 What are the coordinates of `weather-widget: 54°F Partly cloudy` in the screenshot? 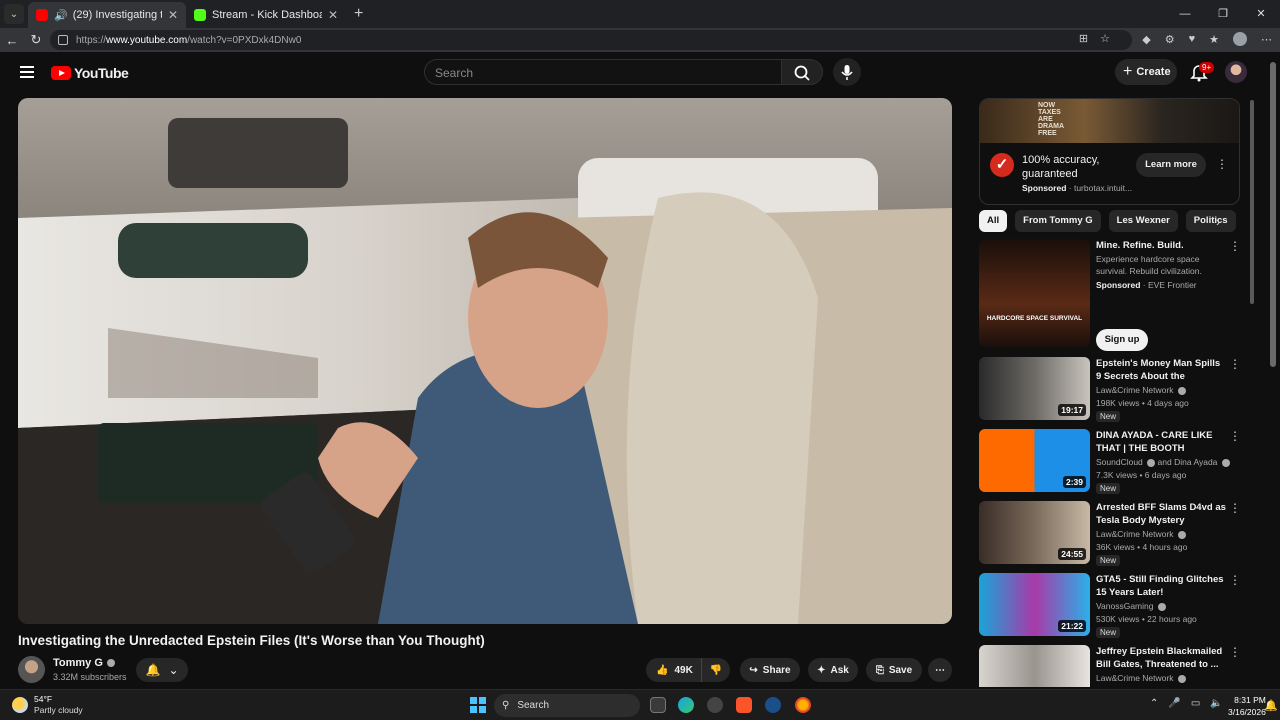 It's located at (47, 705).